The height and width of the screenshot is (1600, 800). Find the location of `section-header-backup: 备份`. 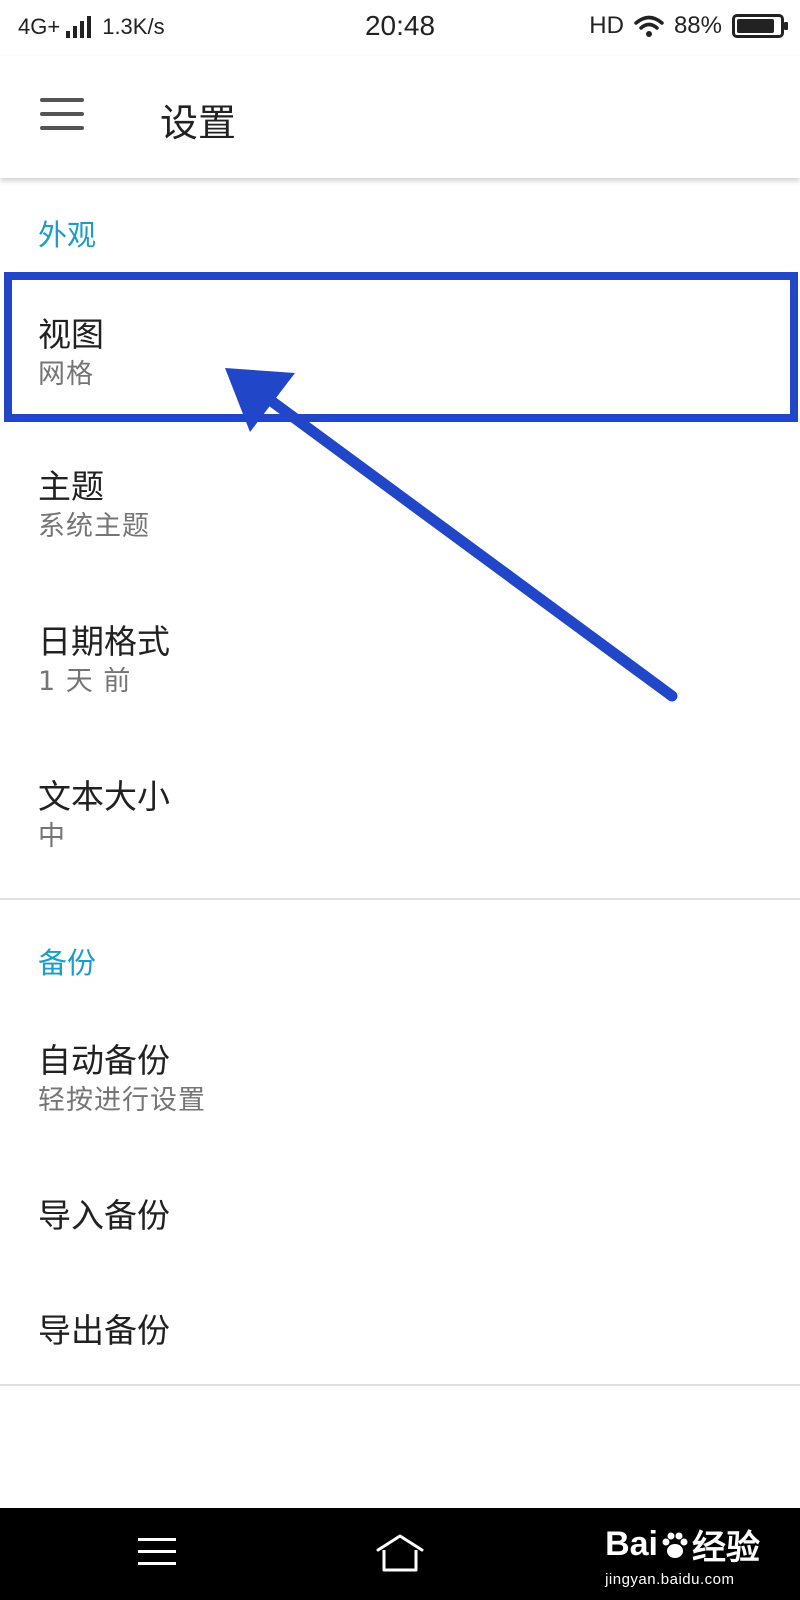

section-header-backup: 备份 is located at coordinates (67, 963).